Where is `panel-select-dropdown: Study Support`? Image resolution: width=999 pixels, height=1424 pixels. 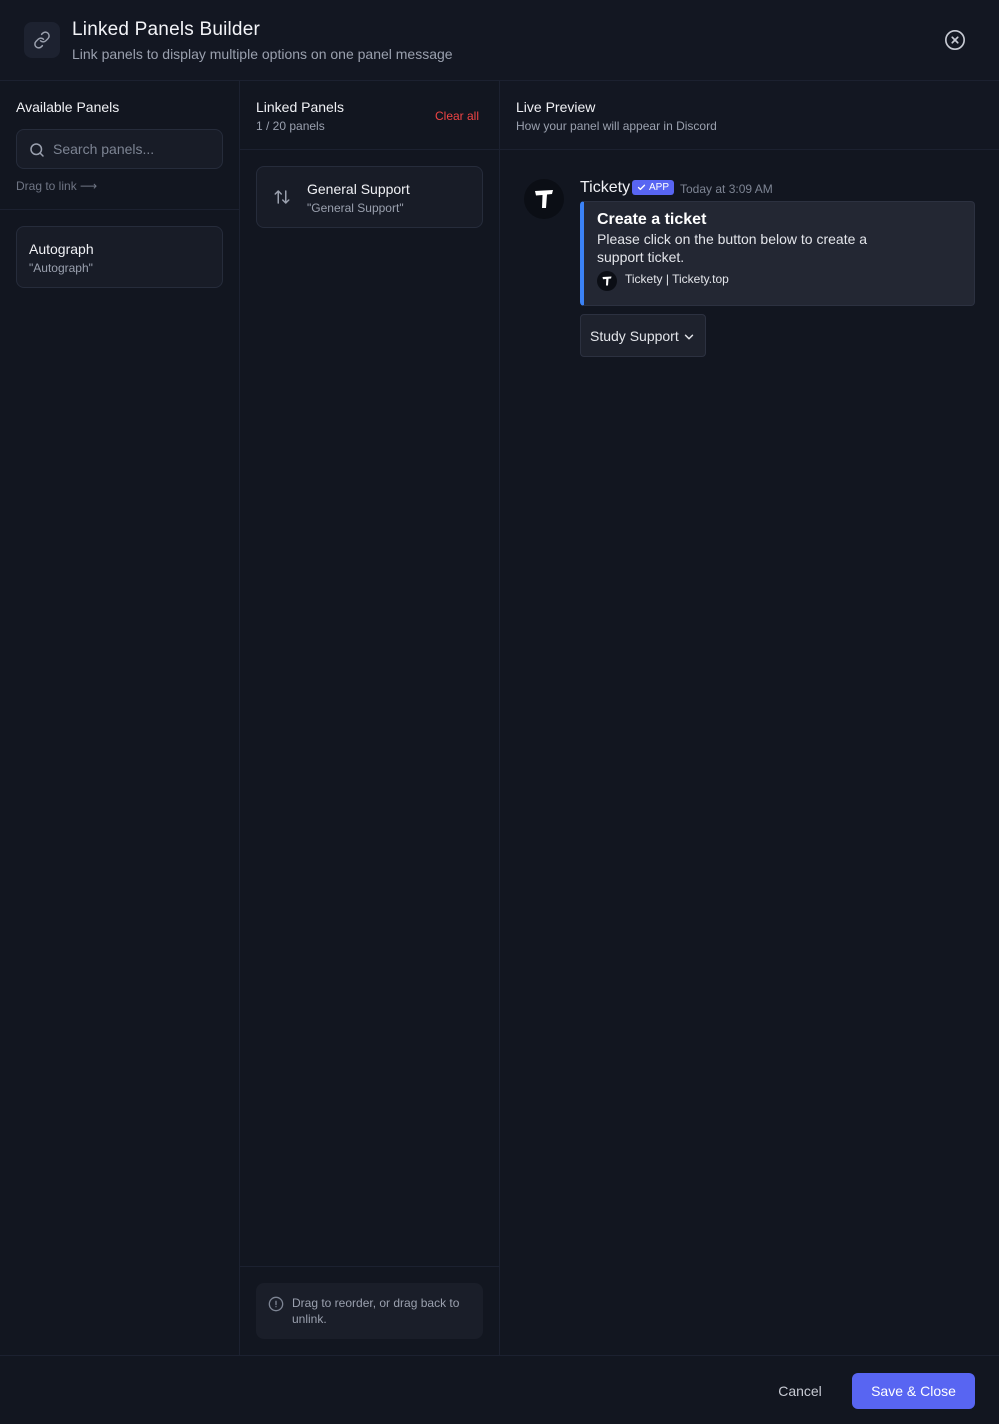 panel-select-dropdown: Study Support is located at coordinates (643, 335).